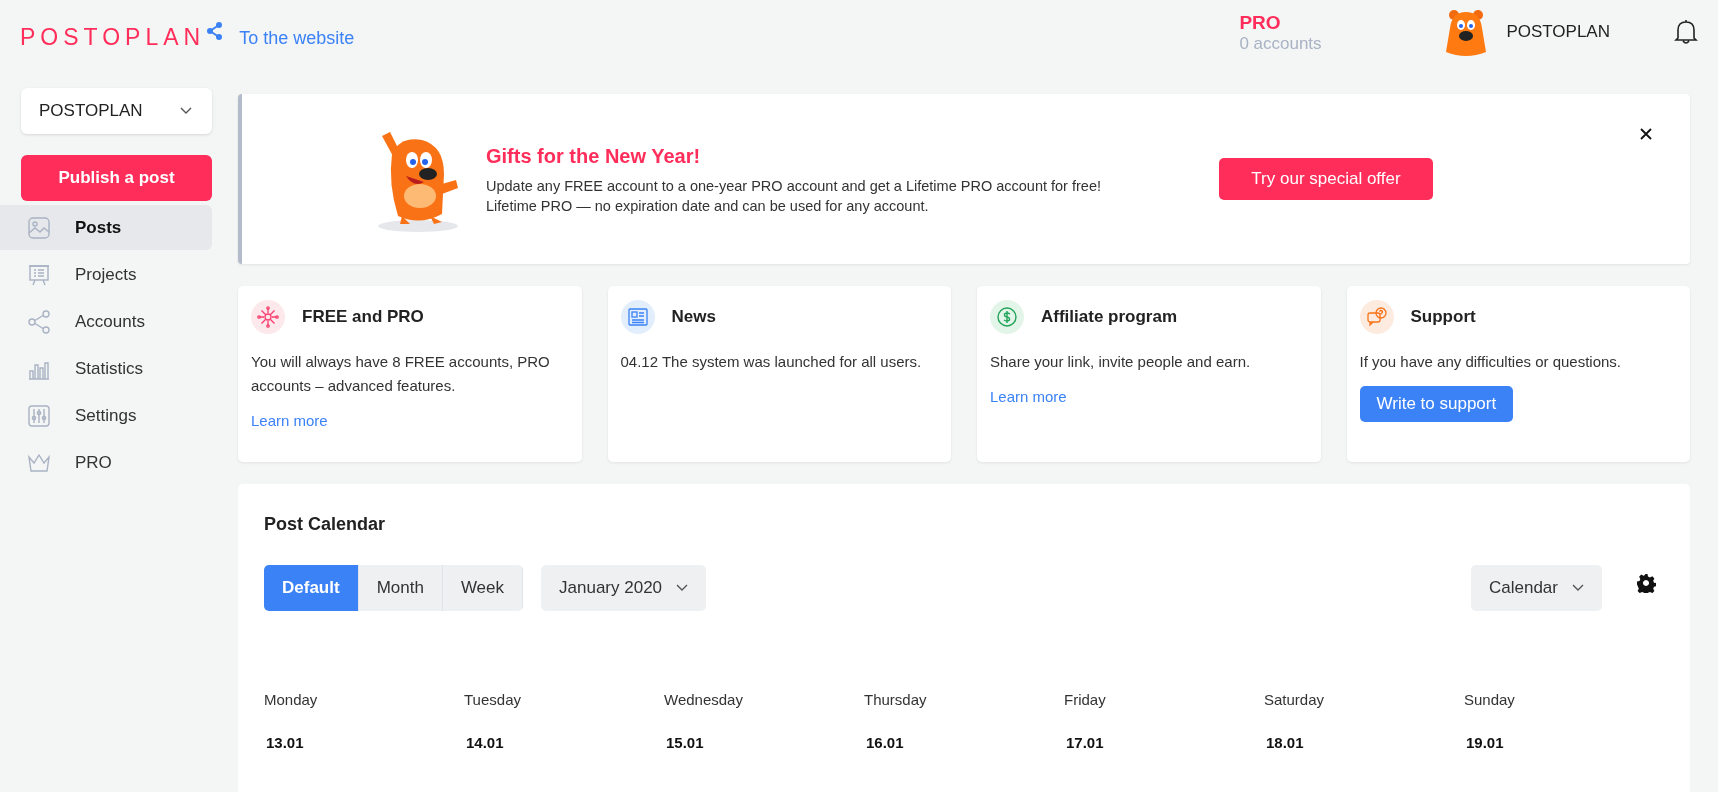 The height and width of the screenshot is (792, 1718). What do you see at coordinates (1646, 583) in the screenshot?
I see `settings-icon` at bounding box center [1646, 583].